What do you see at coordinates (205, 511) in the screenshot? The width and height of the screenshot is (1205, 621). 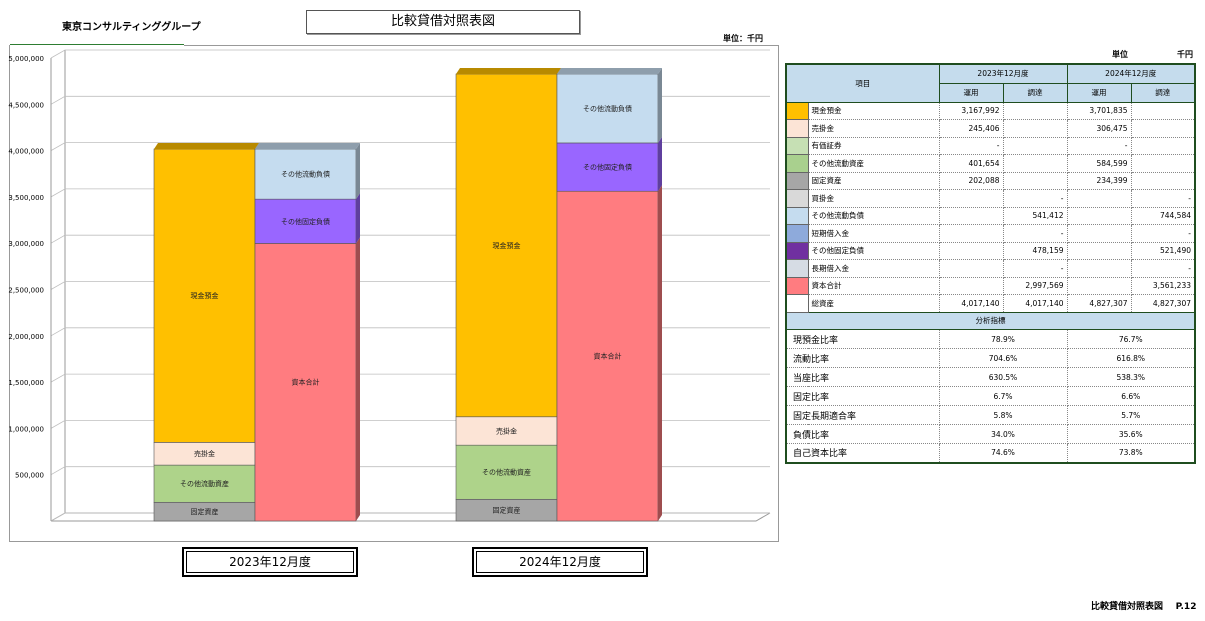 I see `bar-label: 固定資産` at bounding box center [205, 511].